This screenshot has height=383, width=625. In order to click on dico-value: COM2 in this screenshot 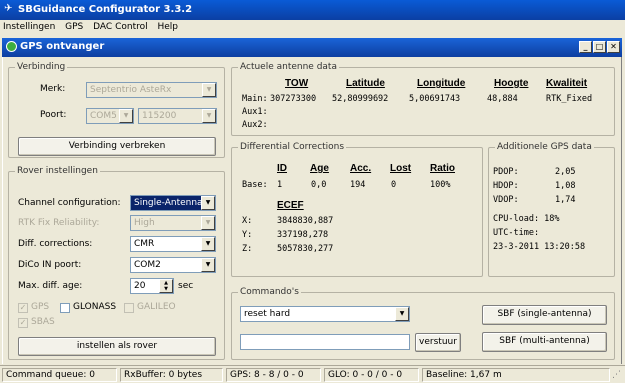, I will do `click(147, 265)`.